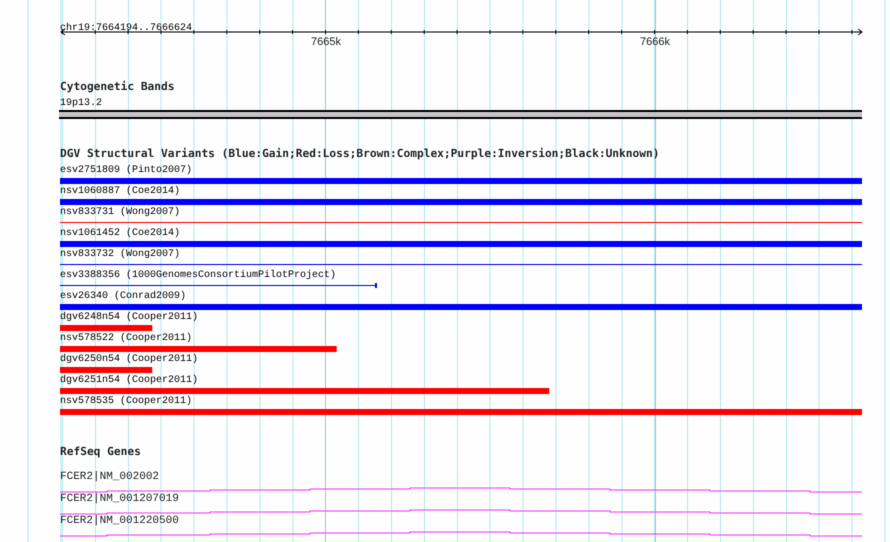 This screenshot has height=542, width=890. What do you see at coordinates (127, 338) in the screenshot?
I see `variant-label: nsv578522 (Cooper2011)` at bounding box center [127, 338].